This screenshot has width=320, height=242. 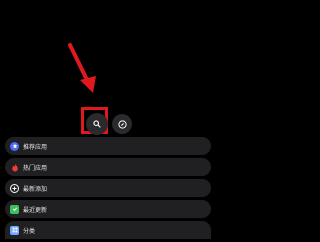 I want to click on menu-item-label: 热门应用, so click(x=35, y=168).